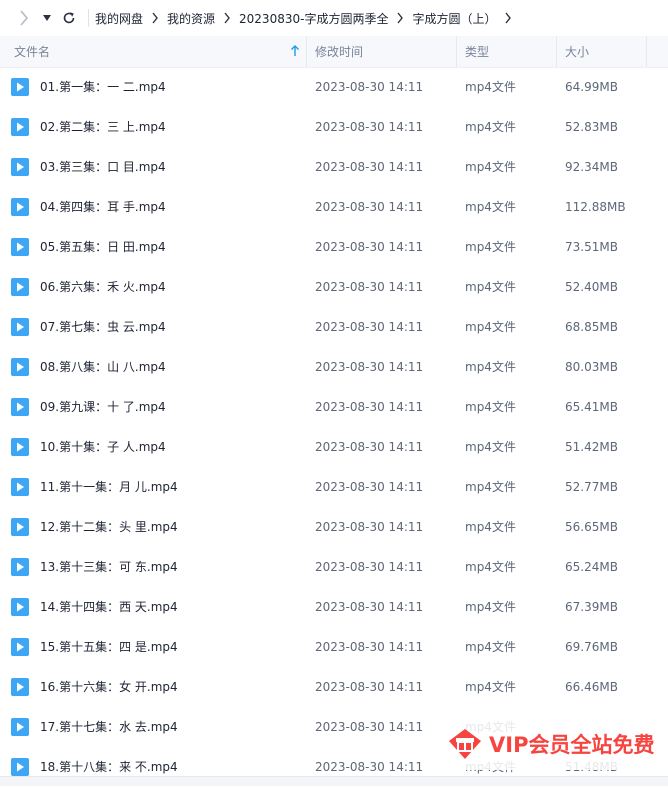  Describe the element at coordinates (339, 52) in the screenshot. I see `column-header-mtime-label: 修改时间` at that location.